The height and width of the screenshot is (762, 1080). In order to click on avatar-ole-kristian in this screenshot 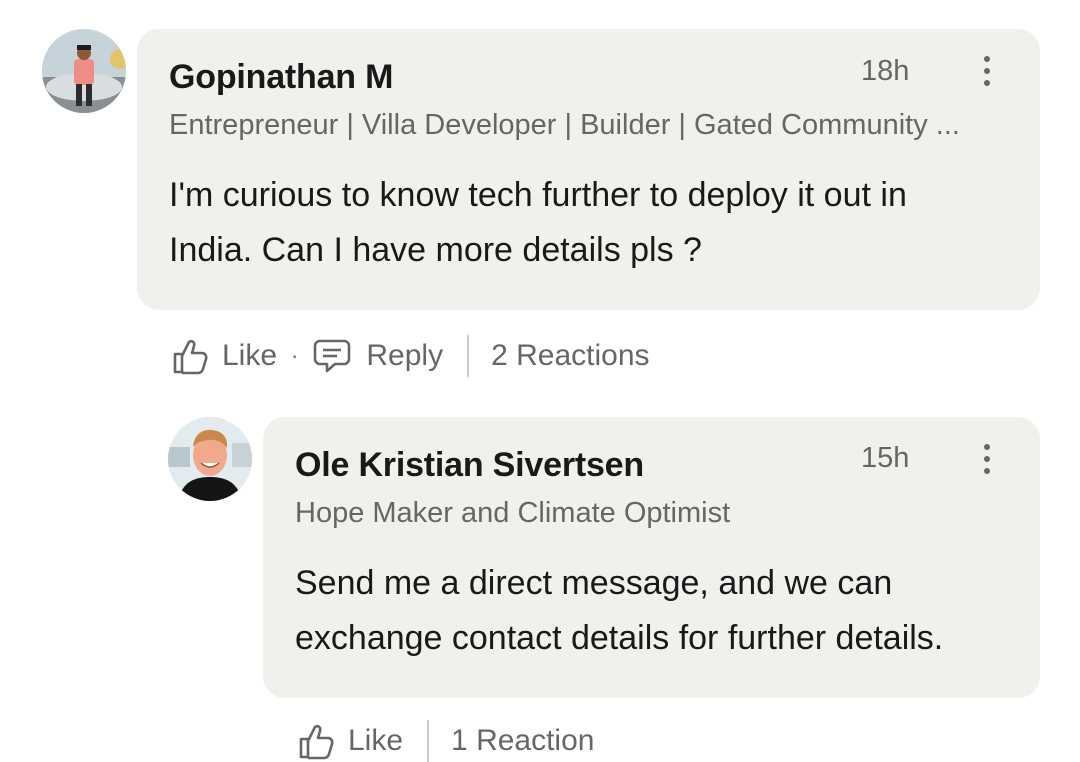, I will do `click(210, 459)`.